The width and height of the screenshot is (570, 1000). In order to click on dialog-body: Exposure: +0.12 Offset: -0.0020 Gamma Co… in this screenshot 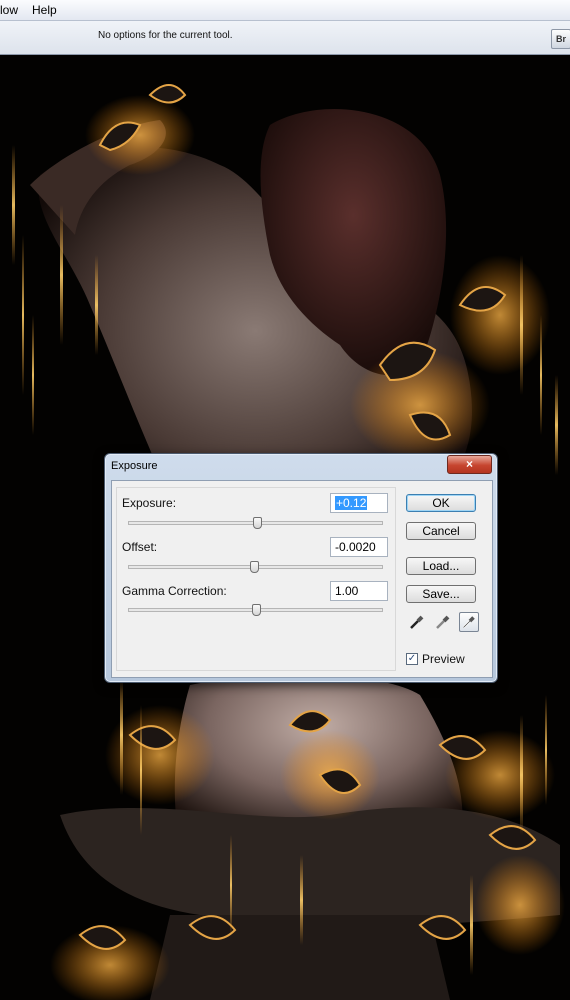, I will do `click(302, 579)`.